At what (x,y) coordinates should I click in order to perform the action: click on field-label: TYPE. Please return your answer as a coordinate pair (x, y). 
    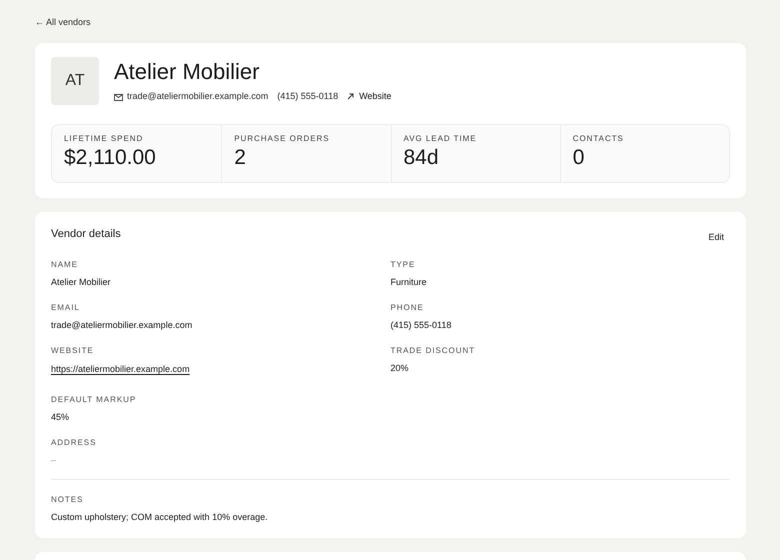
    Looking at the image, I should click on (403, 265).